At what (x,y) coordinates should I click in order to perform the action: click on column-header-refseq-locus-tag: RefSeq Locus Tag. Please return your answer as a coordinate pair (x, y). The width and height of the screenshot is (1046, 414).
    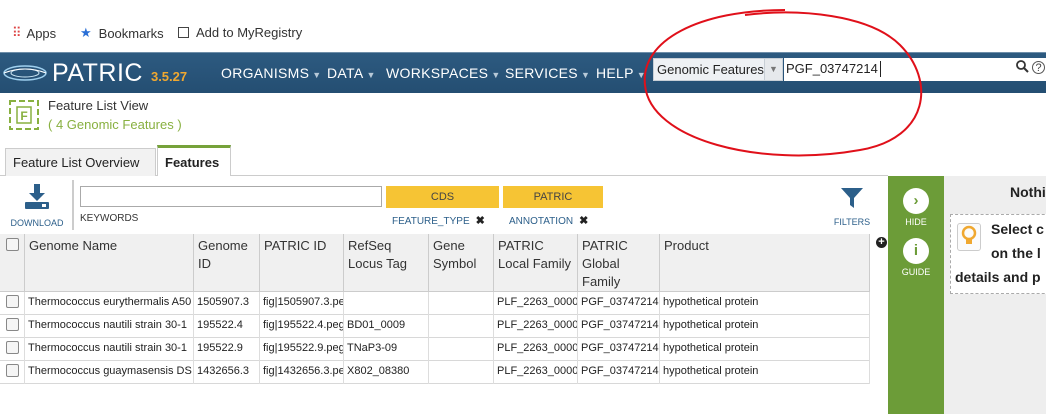
    Looking at the image, I should click on (386, 263).